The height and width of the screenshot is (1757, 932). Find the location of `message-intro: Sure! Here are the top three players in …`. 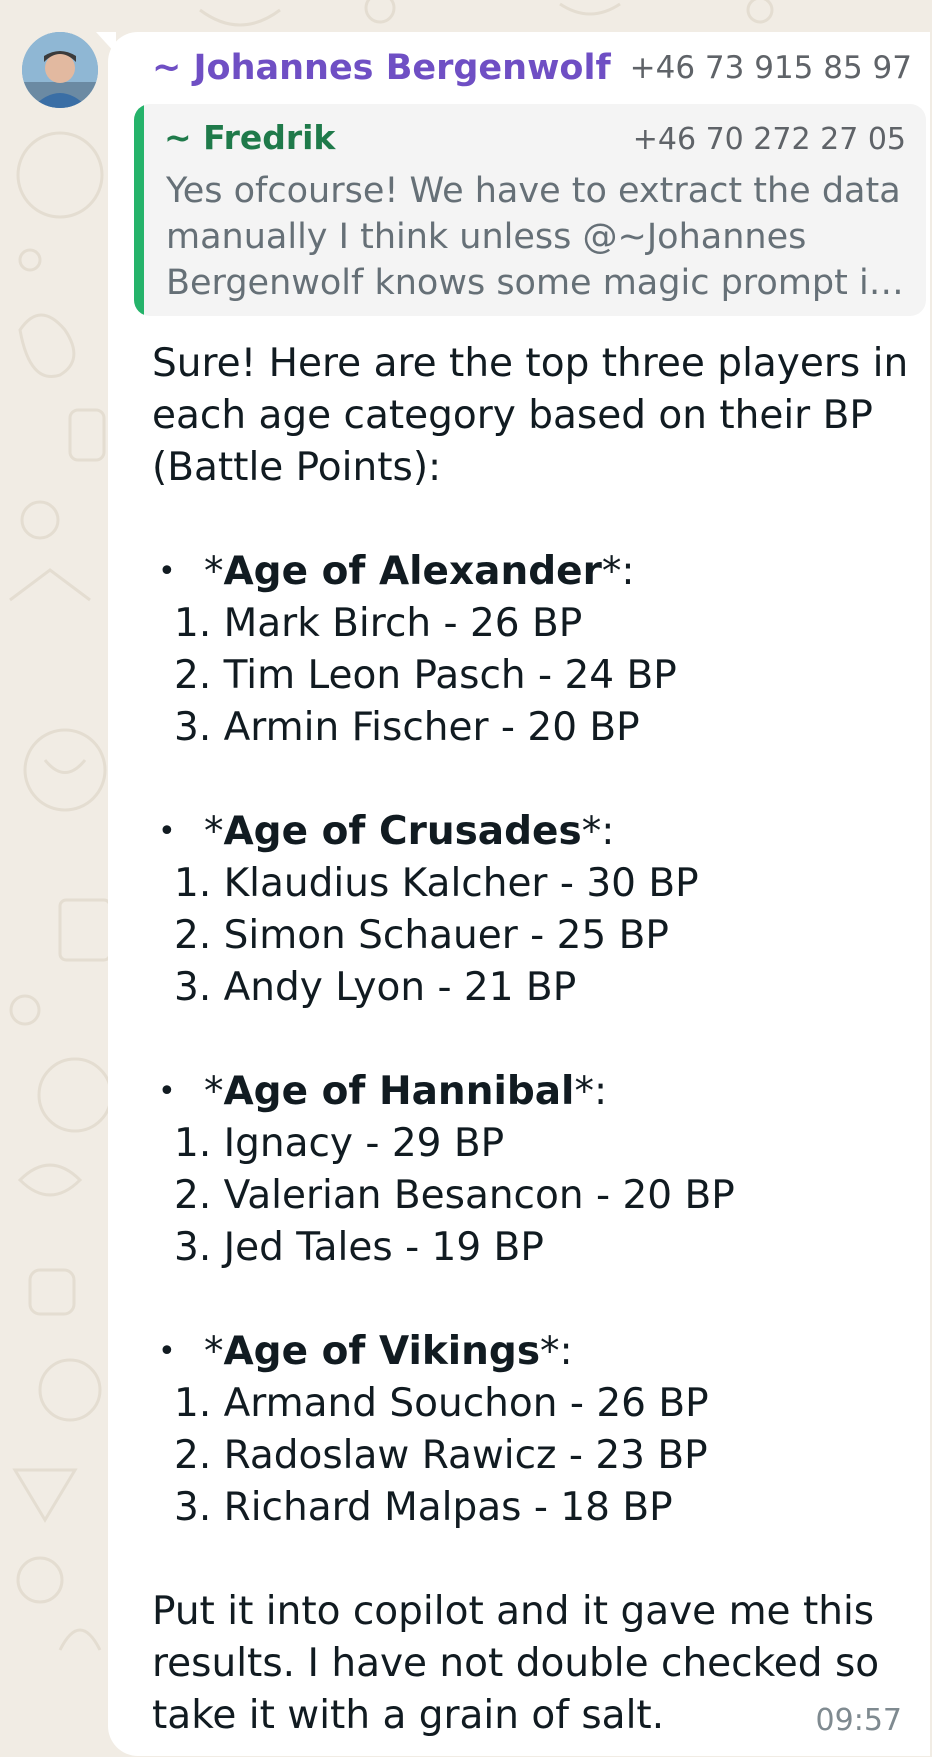

message-intro: Sure! Here are the top three players in … is located at coordinates (530, 415).